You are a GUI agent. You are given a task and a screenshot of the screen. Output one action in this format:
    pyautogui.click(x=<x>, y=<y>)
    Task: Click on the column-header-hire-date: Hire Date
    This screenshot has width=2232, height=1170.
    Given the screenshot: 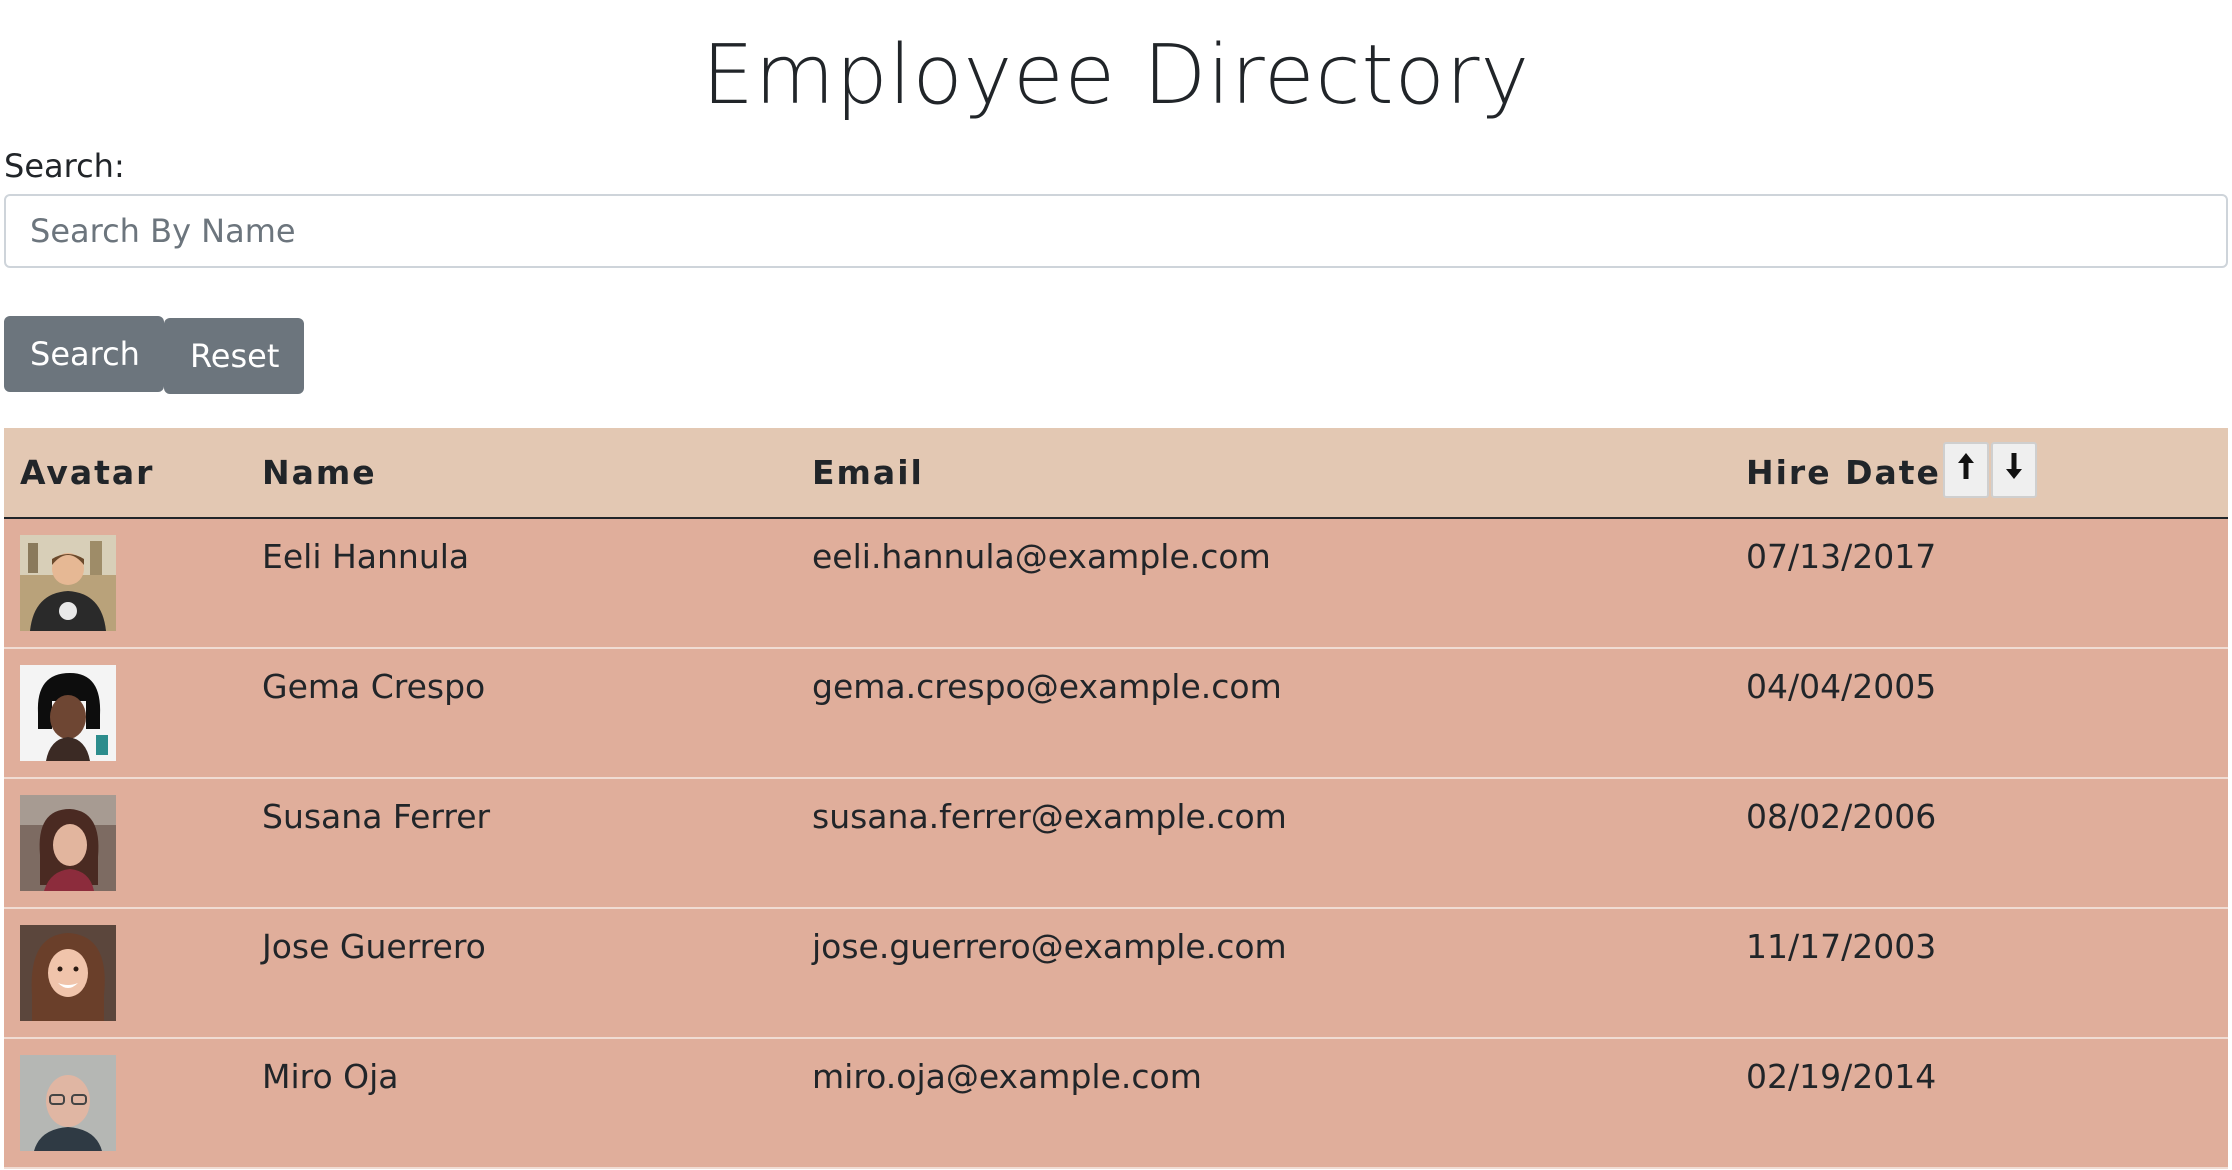 What is the action you would take?
    pyautogui.click(x=1979, y=473)
    